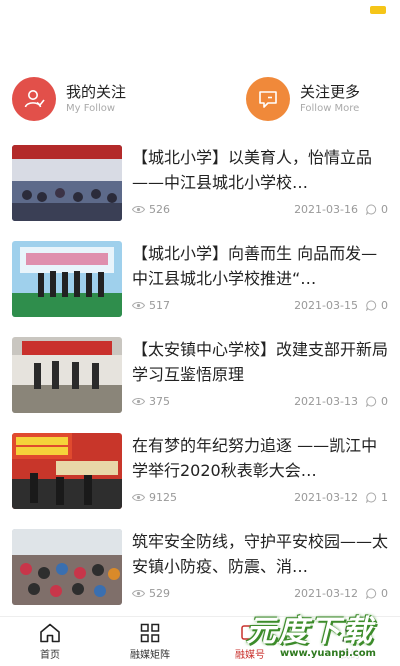  I want to click on follow-more-subtitle: Follow More, so click(330, 108).